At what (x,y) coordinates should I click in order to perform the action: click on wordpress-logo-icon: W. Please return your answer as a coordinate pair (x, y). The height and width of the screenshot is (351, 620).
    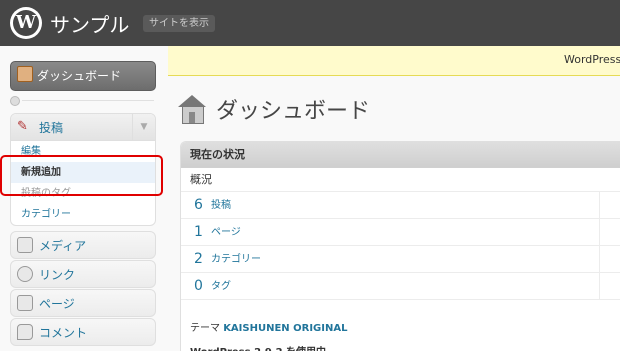
    Looking at the image, I should click on (26, 23).